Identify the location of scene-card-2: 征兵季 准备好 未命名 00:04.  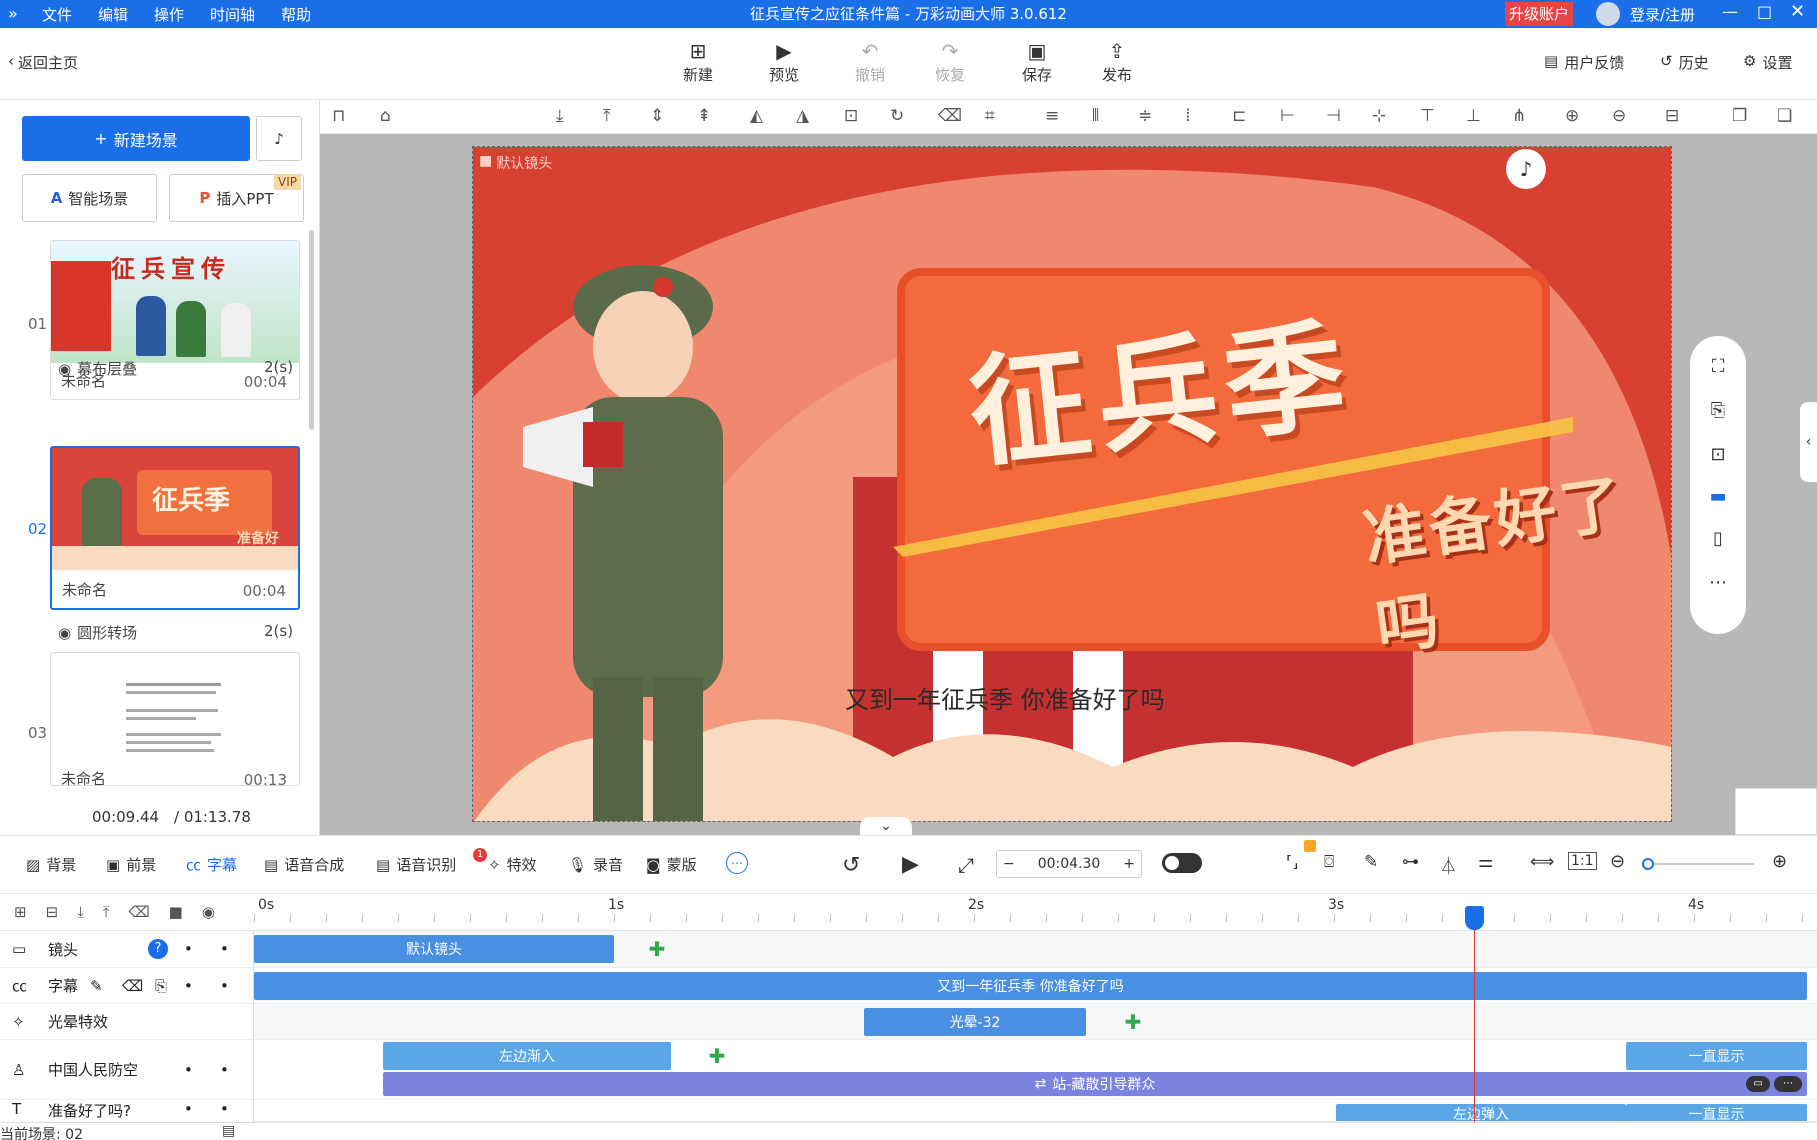
(175, 528).